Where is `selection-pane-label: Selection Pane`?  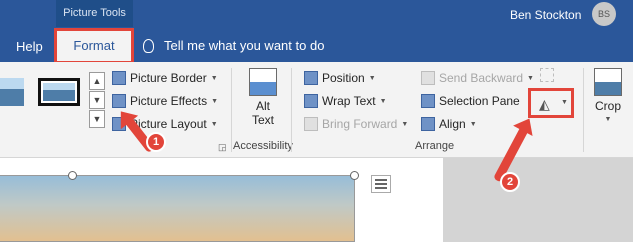
selection-pane-label: Selection Pane is located at coordinates (479, 101).